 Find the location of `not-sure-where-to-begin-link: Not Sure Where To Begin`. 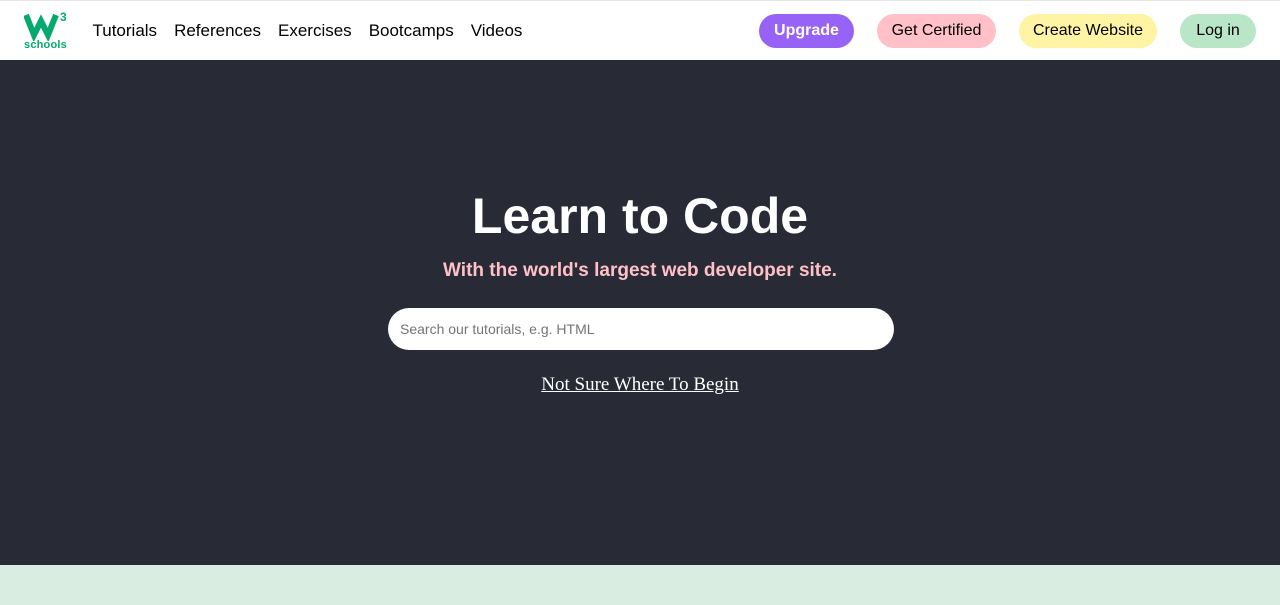

not-sure-where-to-begin-link: Not Sure Where To Begin is located at coordinates (639, 384).